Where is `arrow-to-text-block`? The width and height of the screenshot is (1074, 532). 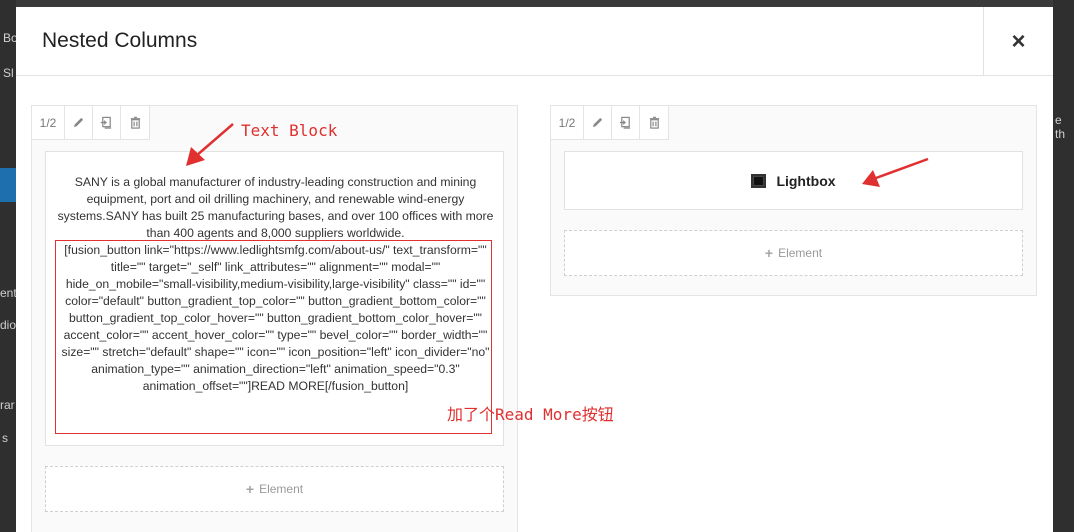
arrow-to-text-block is located at coordinates (210, 144).